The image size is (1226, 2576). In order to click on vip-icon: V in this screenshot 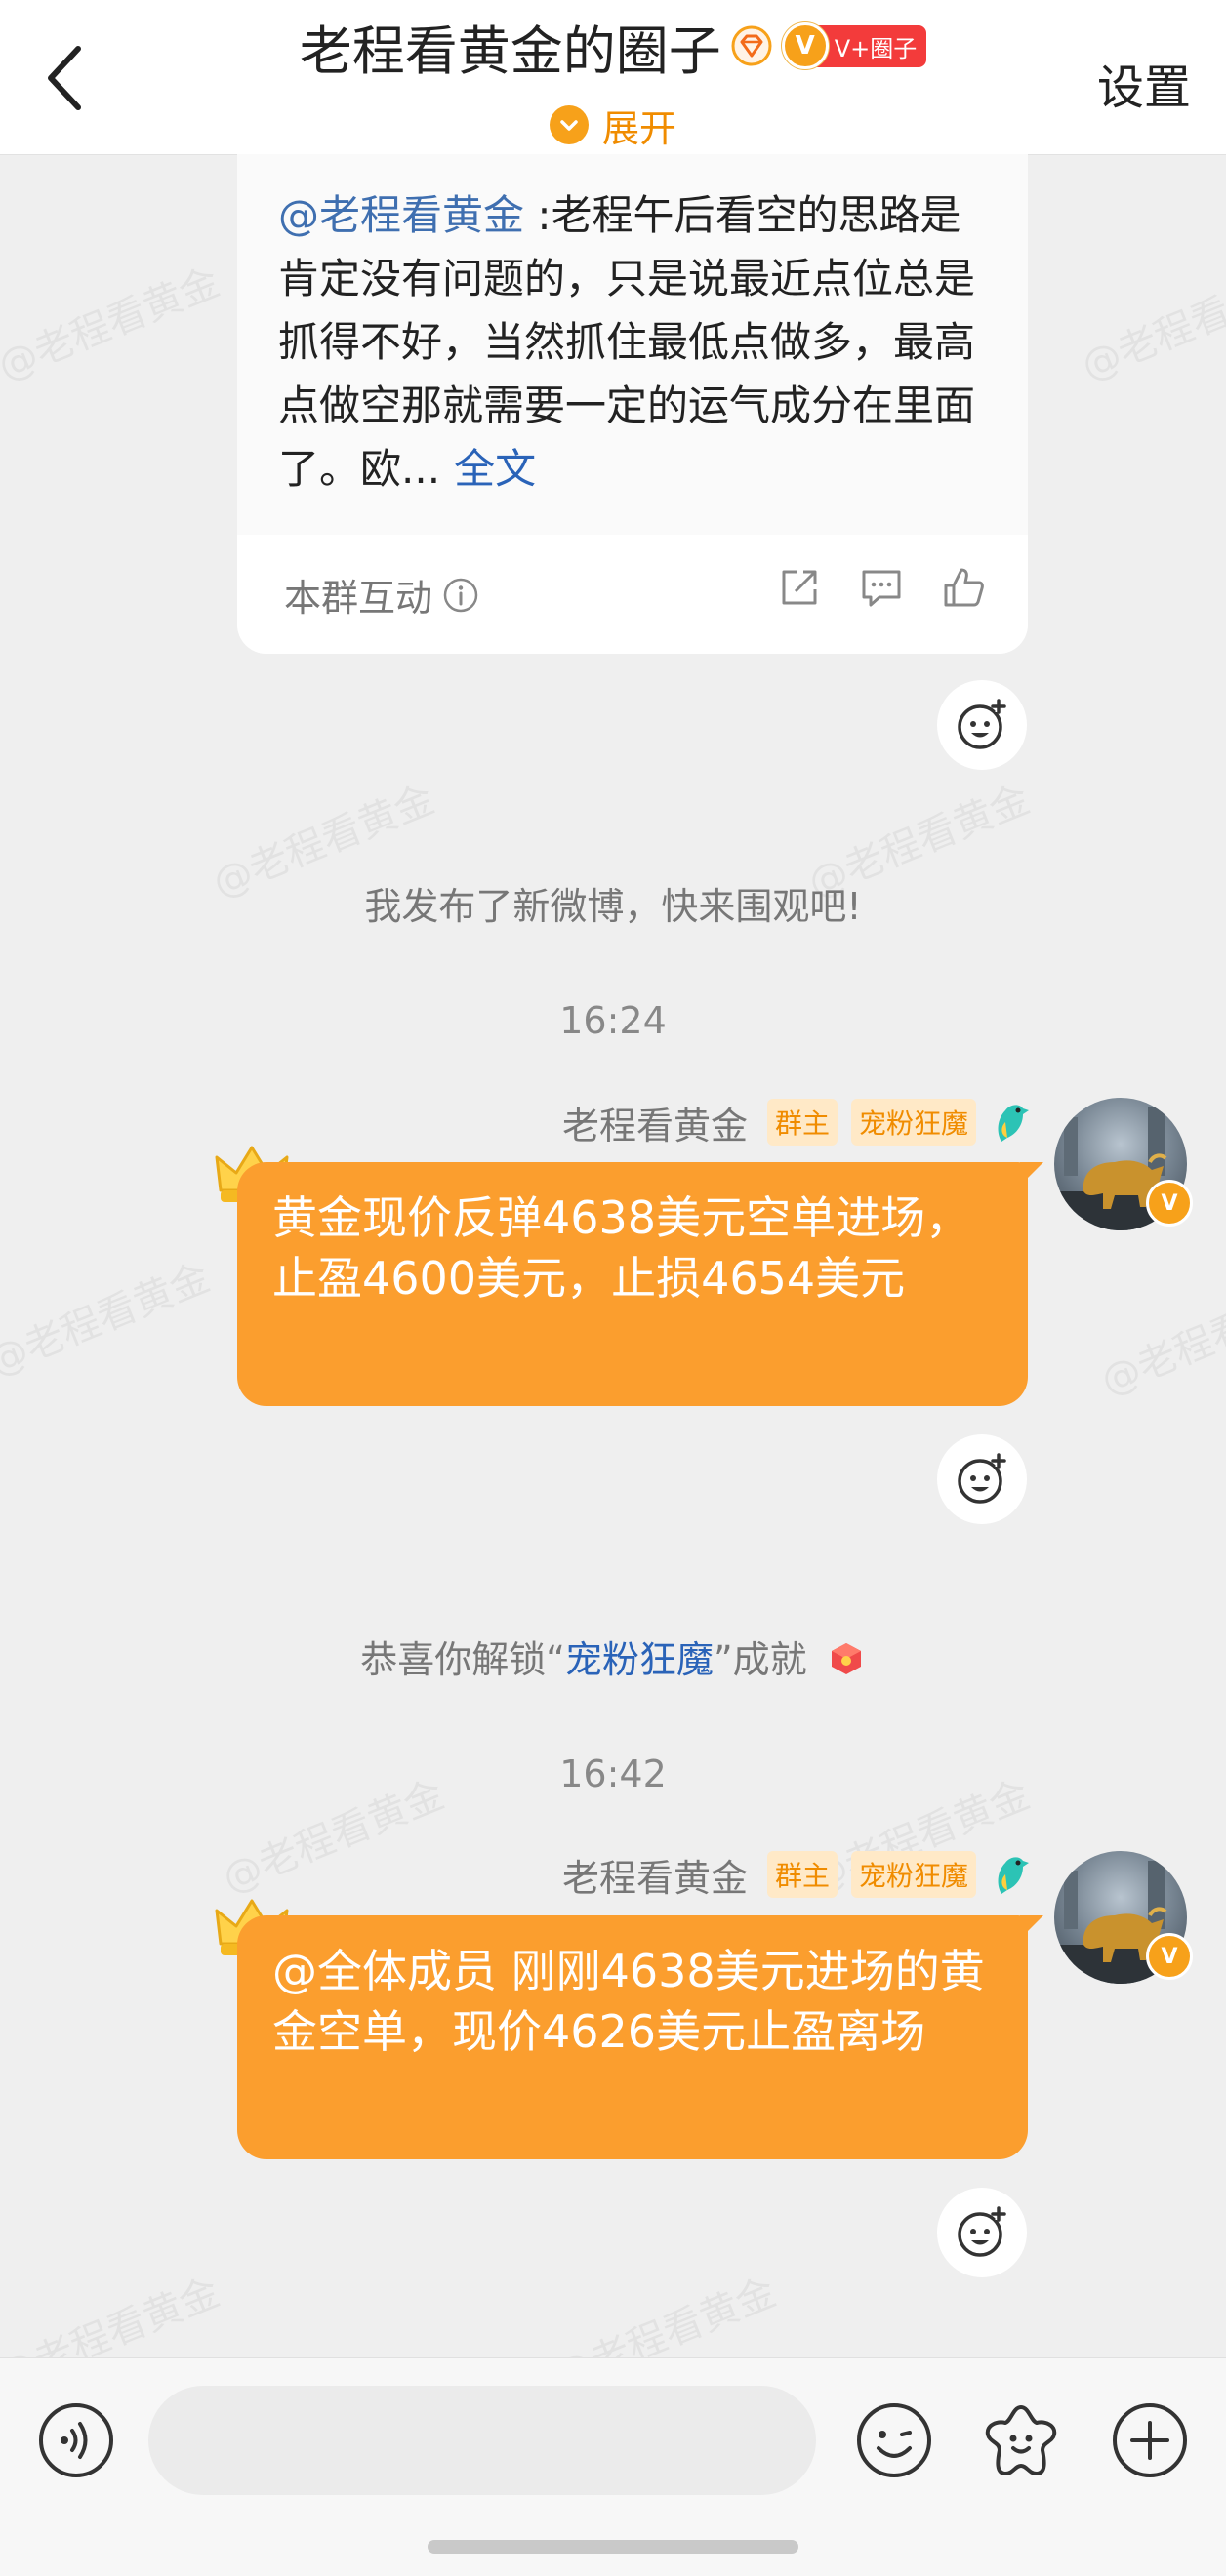, I will do `click(805, 45)`.